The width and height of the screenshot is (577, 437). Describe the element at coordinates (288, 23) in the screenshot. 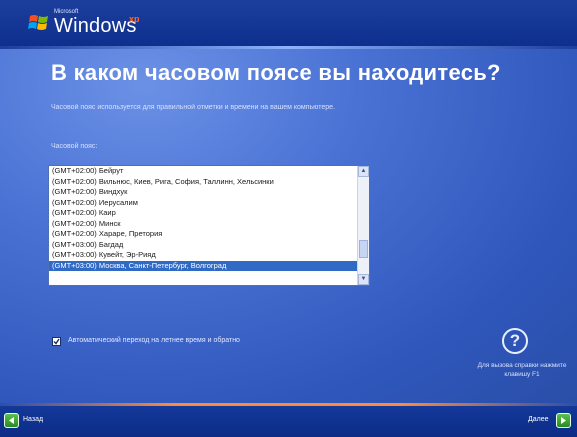

I see `header-bar: Microsoft Windows xp` at that location.